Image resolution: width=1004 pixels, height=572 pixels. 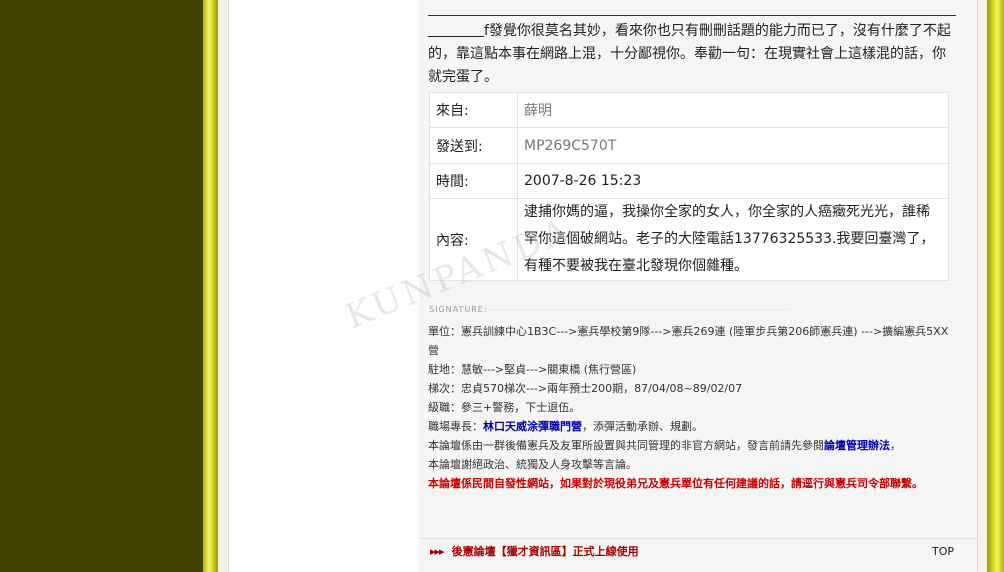 I want to click on time-value: 2007-8-26 15:23, so click(x=733, y=181).